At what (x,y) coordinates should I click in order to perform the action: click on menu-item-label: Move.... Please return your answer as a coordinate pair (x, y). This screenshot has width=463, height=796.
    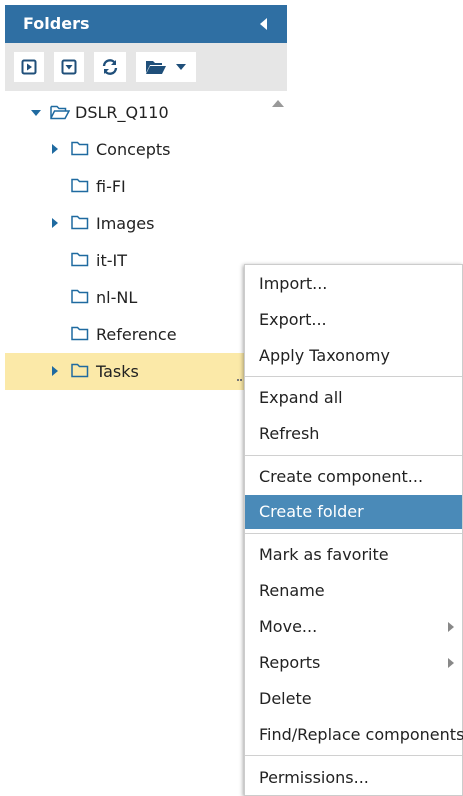
    Looking at the image, I should click on (288, 626).